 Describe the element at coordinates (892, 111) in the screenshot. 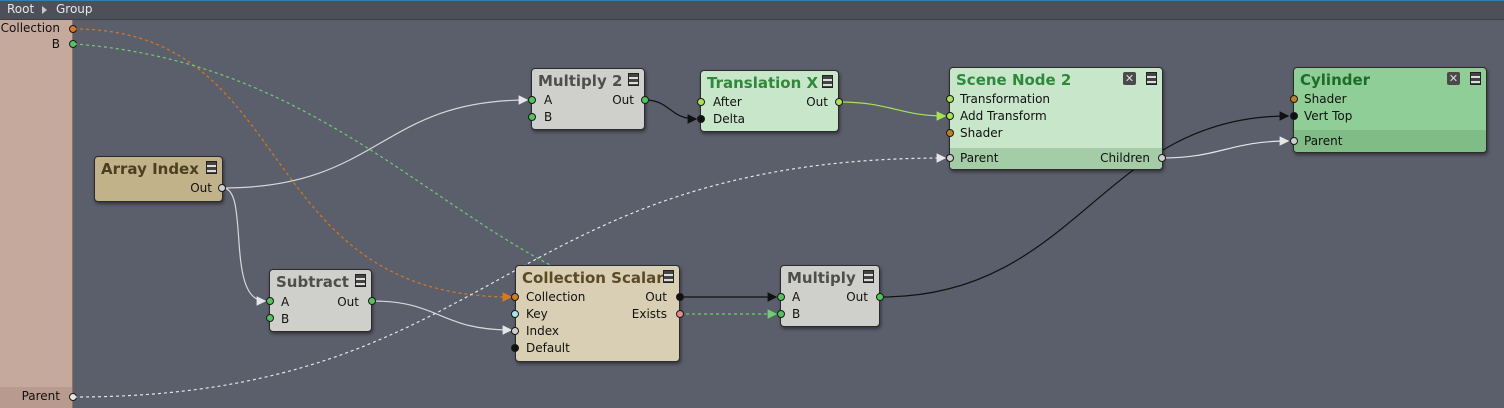

I see `wire-translation-scenenode` at that location.